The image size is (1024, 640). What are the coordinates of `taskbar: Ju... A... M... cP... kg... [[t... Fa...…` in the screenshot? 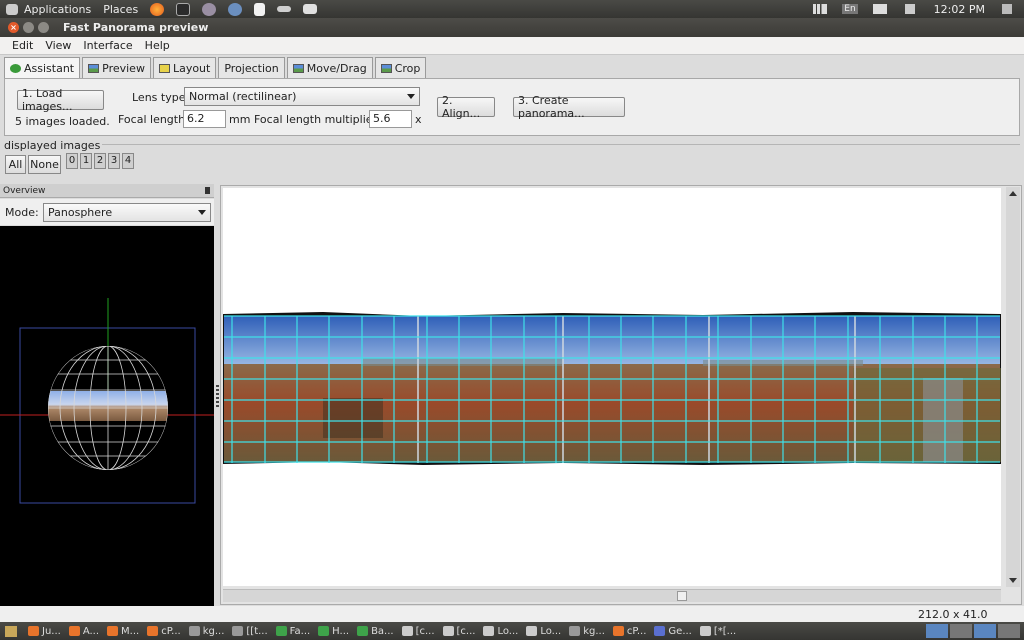 It's located at (512, 631).